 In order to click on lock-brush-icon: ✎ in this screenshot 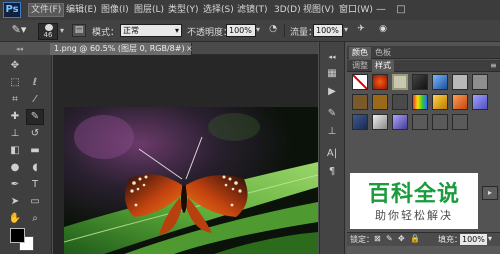, I will do `click(389, 238)`.